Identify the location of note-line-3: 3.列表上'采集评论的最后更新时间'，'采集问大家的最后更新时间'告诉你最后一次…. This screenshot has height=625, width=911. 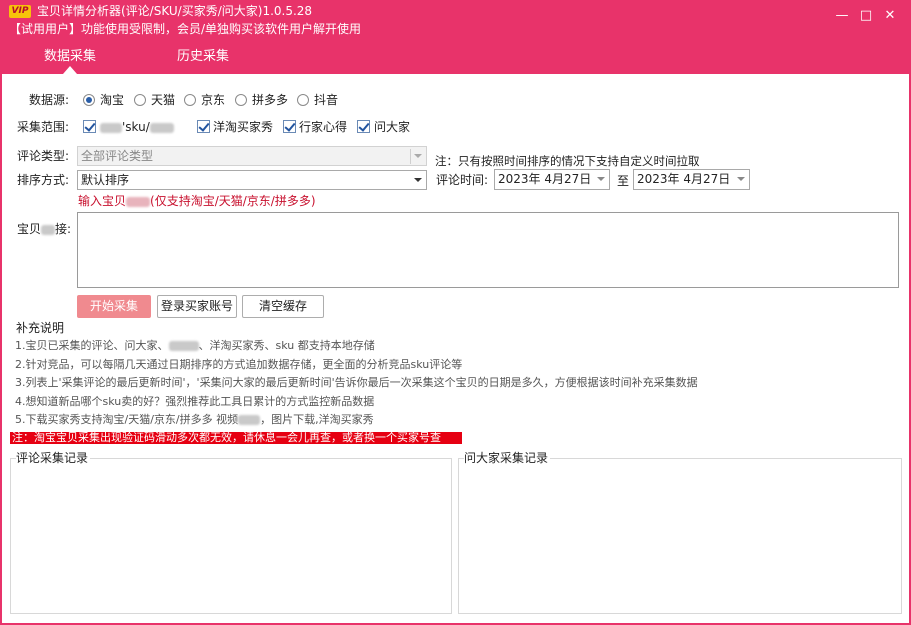
(356, 382).